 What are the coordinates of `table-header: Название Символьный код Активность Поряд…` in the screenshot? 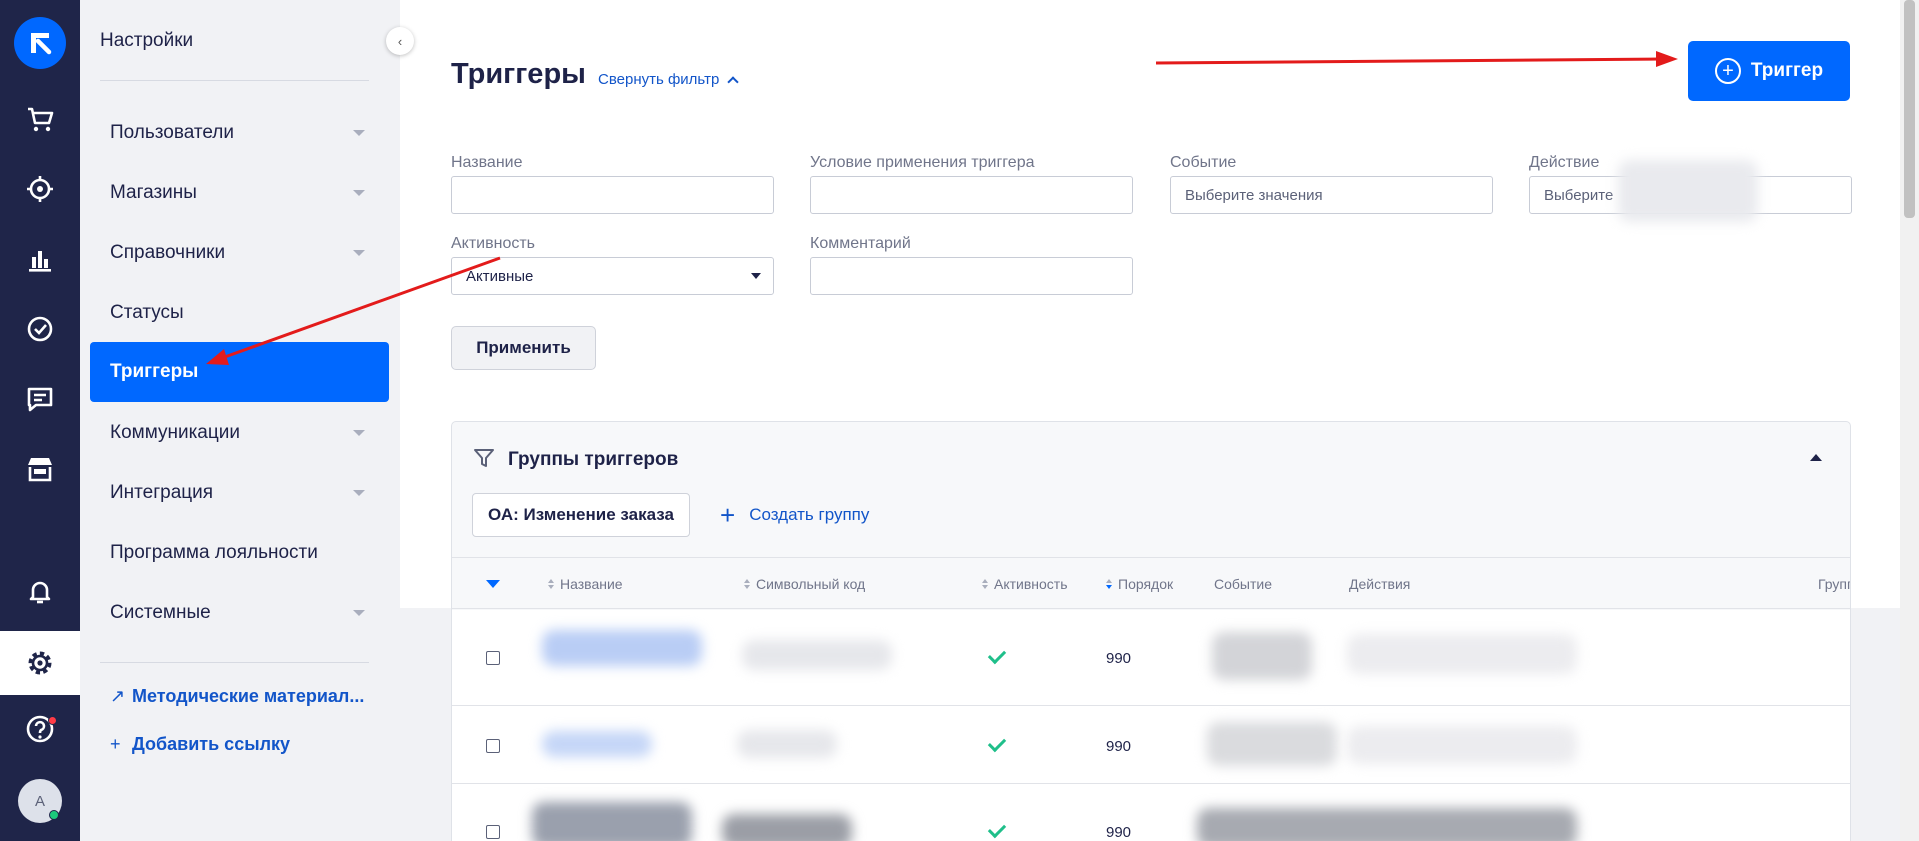 It's located at (1151, 583).